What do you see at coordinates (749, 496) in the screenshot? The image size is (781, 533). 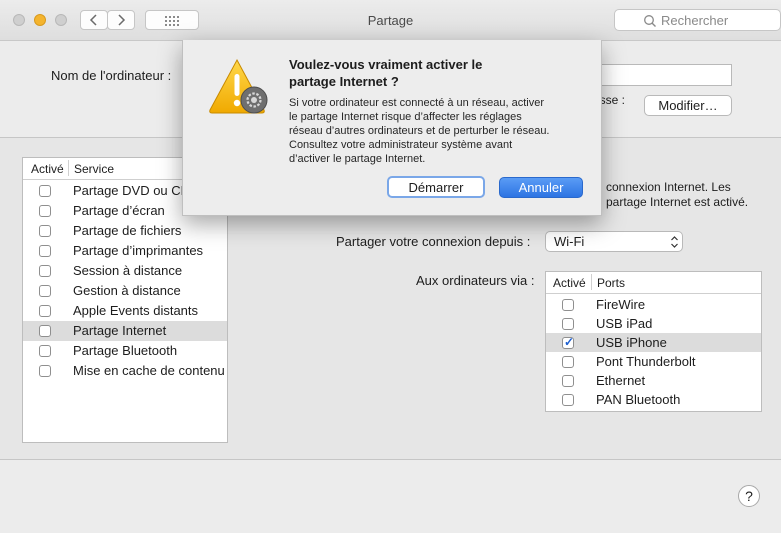 I see `help-button: ?` at bounding box center [749, 496].